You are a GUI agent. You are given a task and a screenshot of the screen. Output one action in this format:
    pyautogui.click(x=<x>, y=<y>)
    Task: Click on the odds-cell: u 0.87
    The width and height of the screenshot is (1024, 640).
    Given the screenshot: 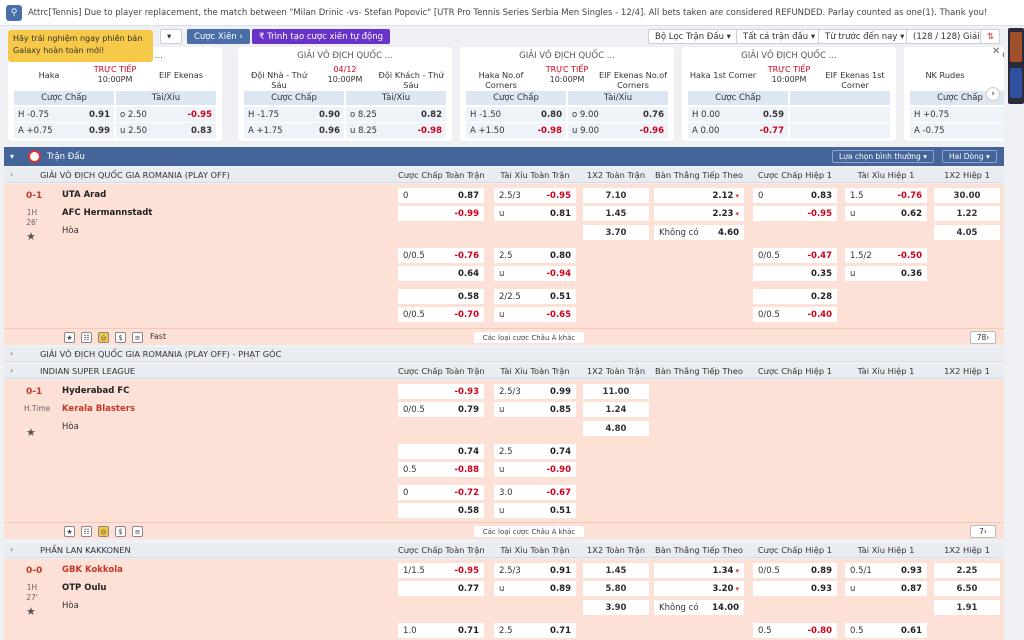 What is the action you would take?
    pyautogui.click(x=886, y=588)
    